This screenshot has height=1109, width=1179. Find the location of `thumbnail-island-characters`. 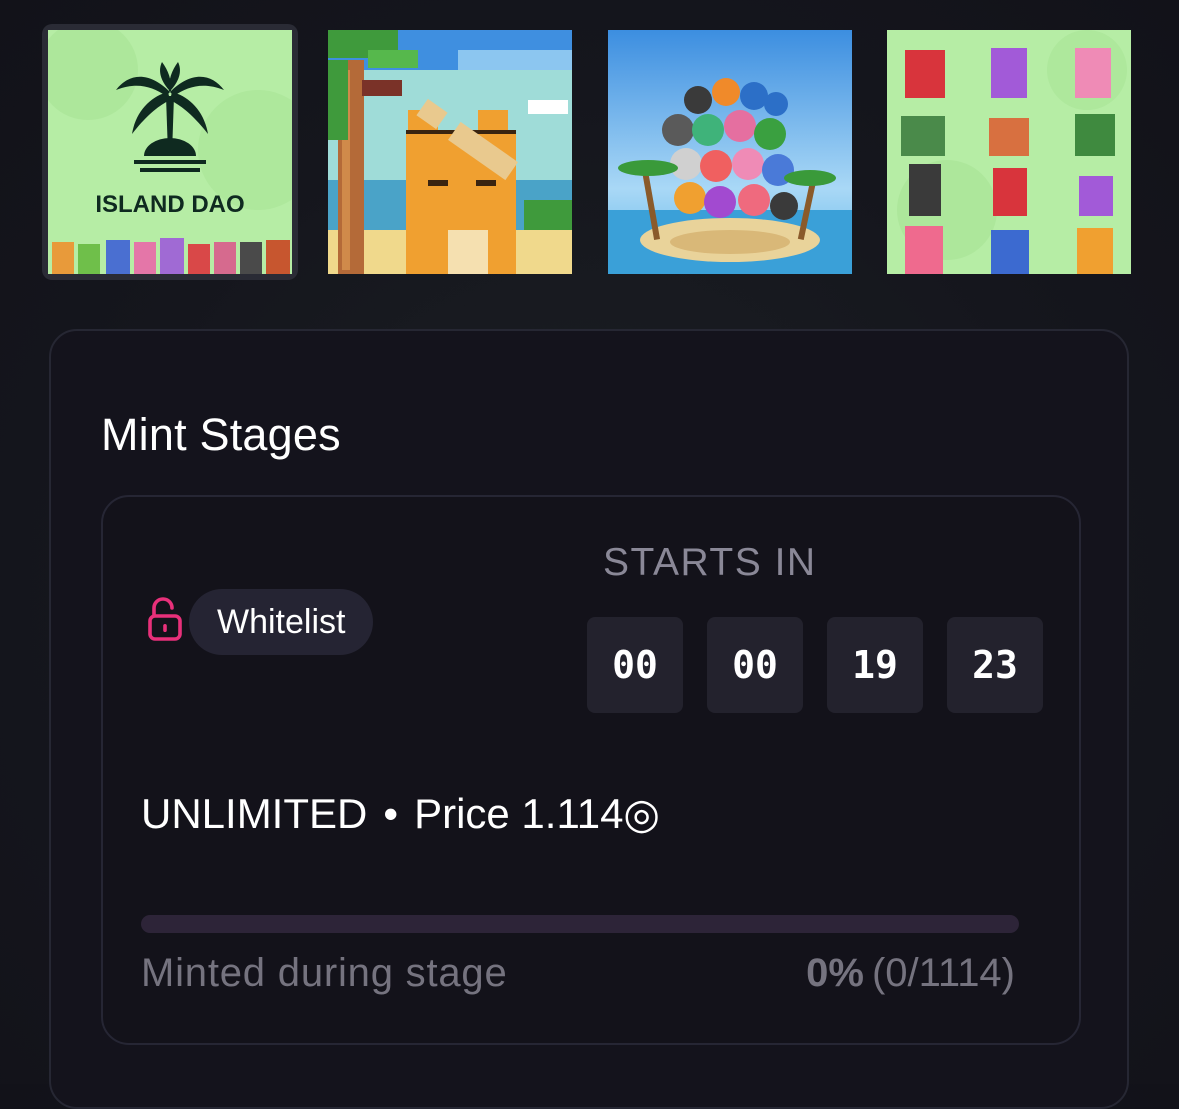

thumbnail-island-characters is located at coordinates (730, 152).